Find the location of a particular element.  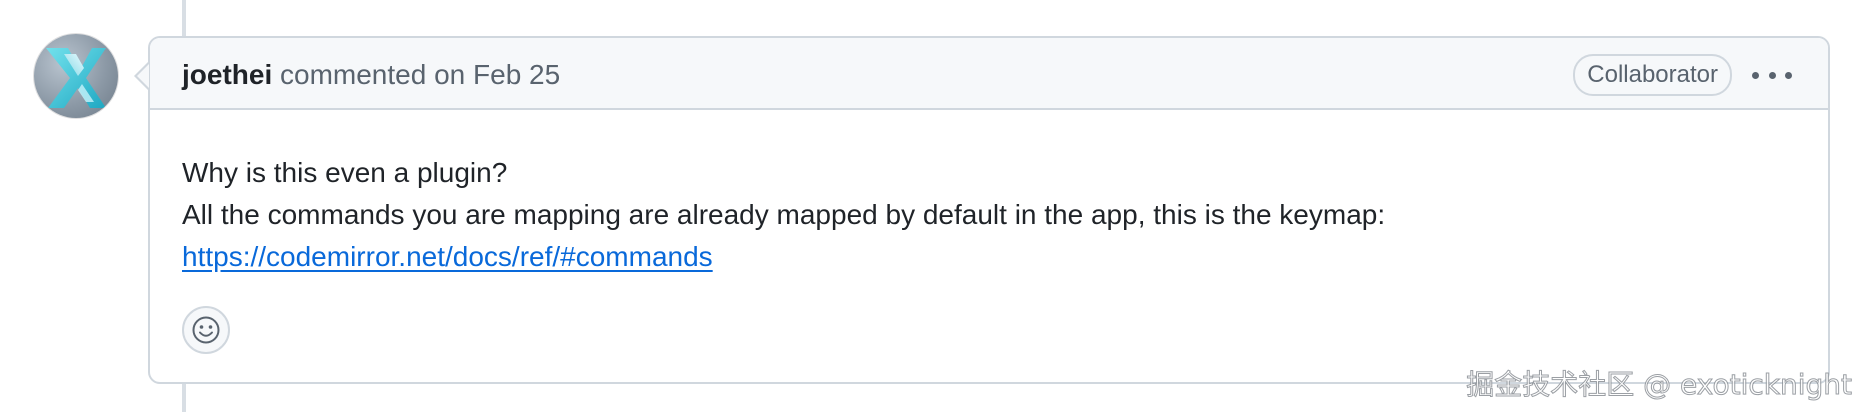

avatar is located at coordinates (76, 76).